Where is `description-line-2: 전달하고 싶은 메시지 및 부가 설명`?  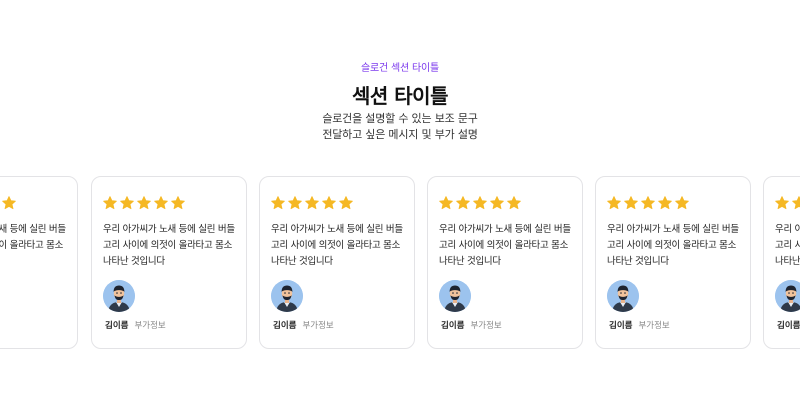
description-line-2: 전달하고 싶은 메시지 및 부가 설명 is located at coordinates (400, 134).